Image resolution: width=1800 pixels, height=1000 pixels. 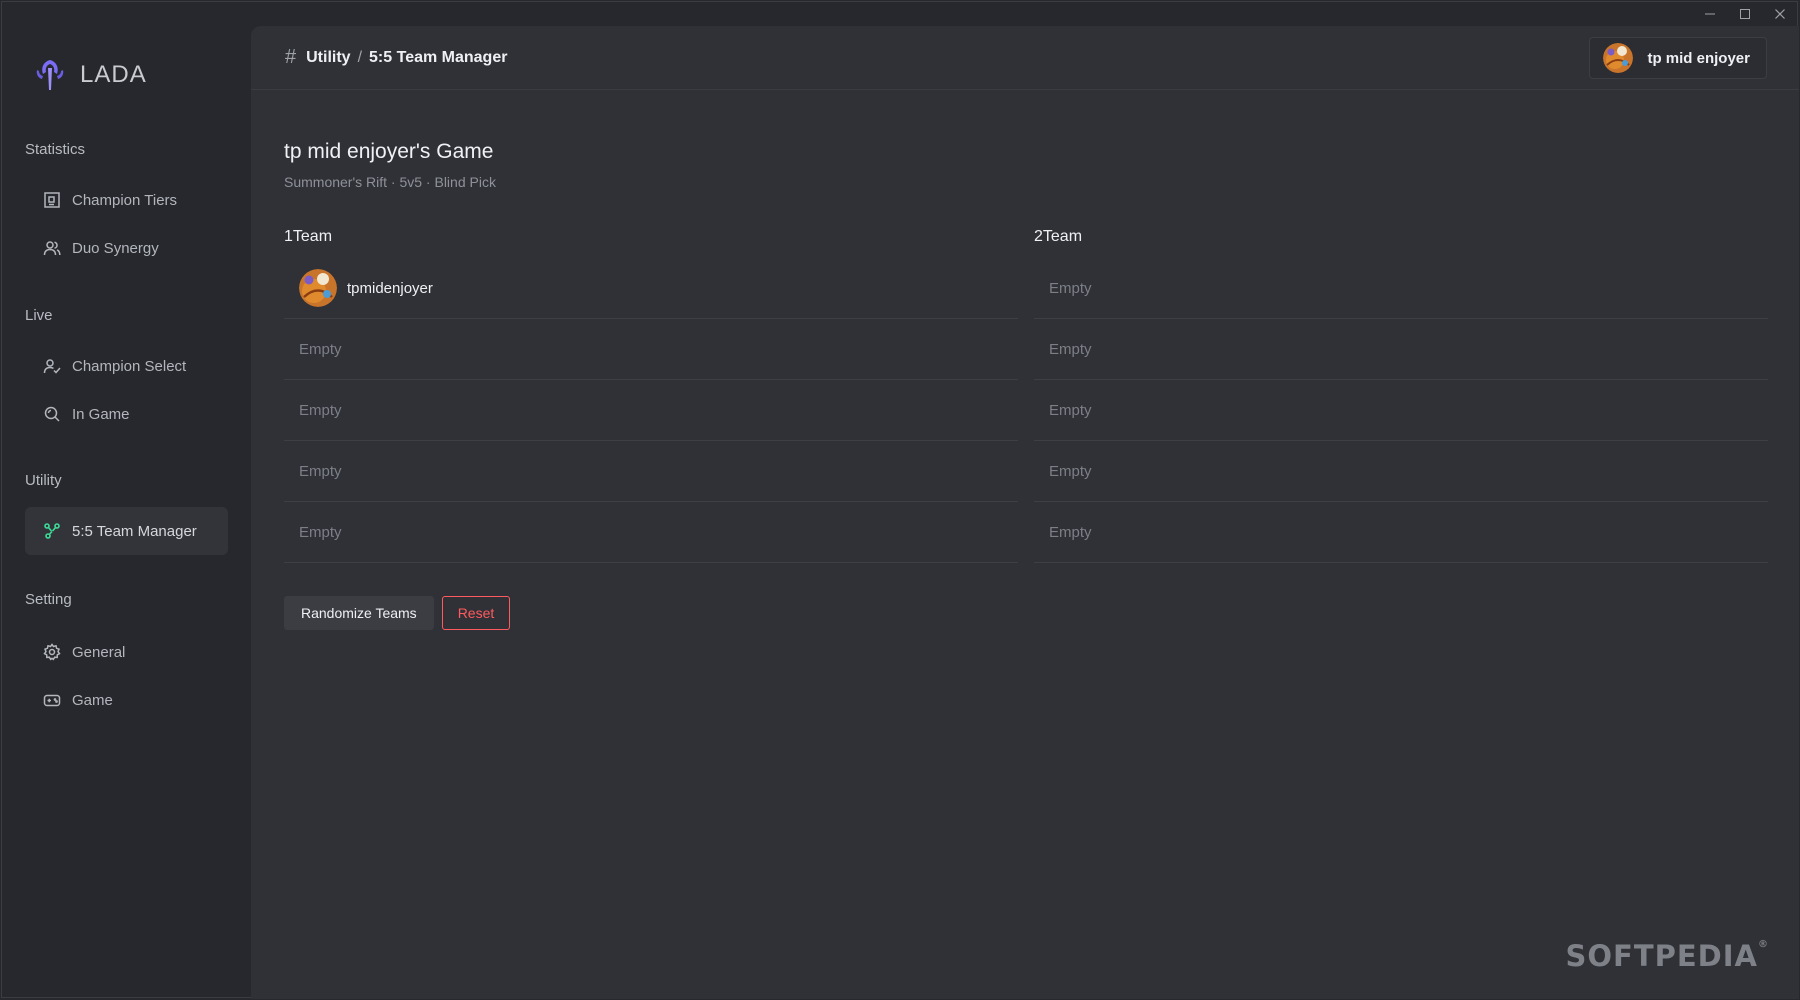 What do you see at coordinates (389, 151) in the screenshot?
I see `game-title: tp mid enjoyer's Game` at bounding box center [389, 151].